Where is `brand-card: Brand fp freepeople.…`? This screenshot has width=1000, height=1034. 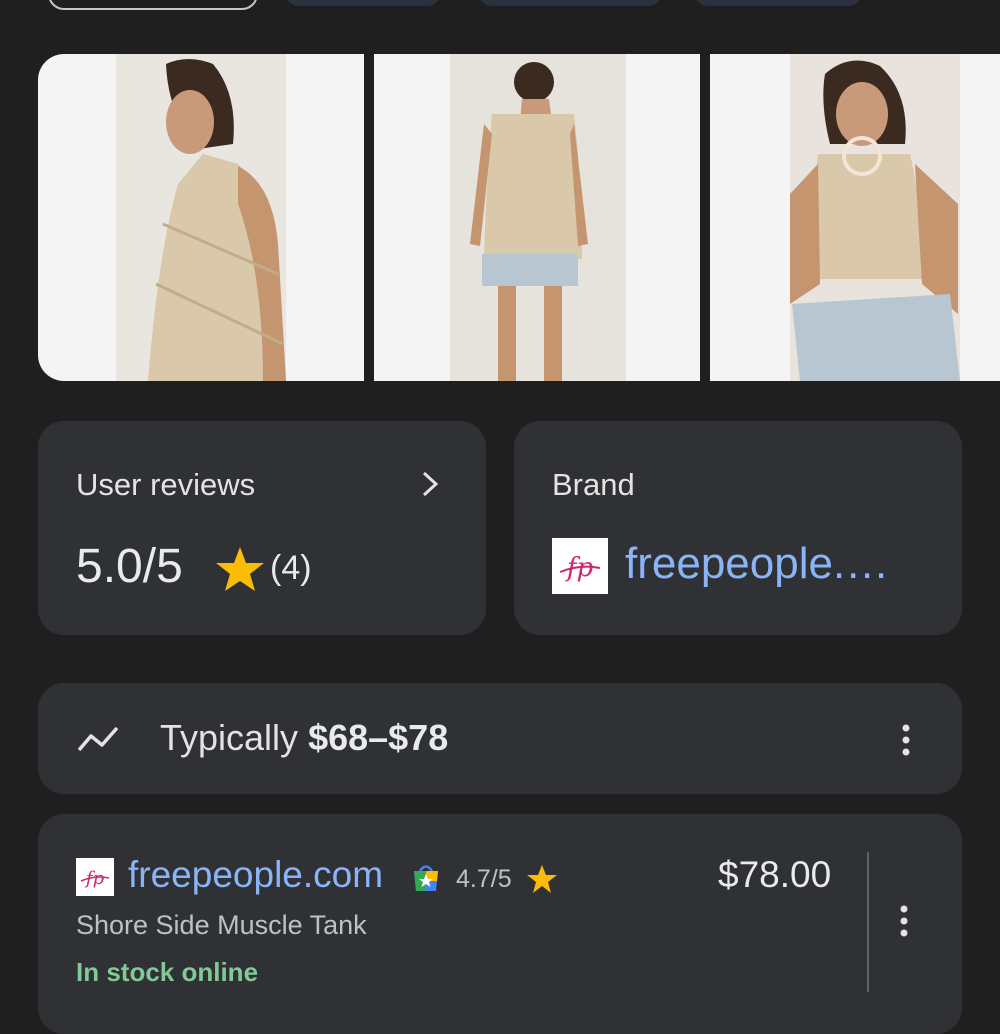
brand-card: Brand fp freepeople.… is located at coordinates (738, 528).